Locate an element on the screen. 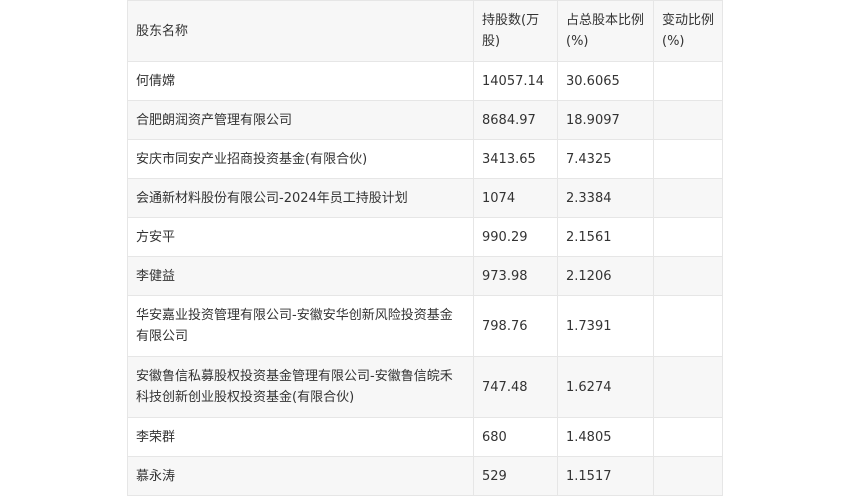 This screenshot has height=496, width=850. cell-name: 李健益 is located at coordinates (300, 276).